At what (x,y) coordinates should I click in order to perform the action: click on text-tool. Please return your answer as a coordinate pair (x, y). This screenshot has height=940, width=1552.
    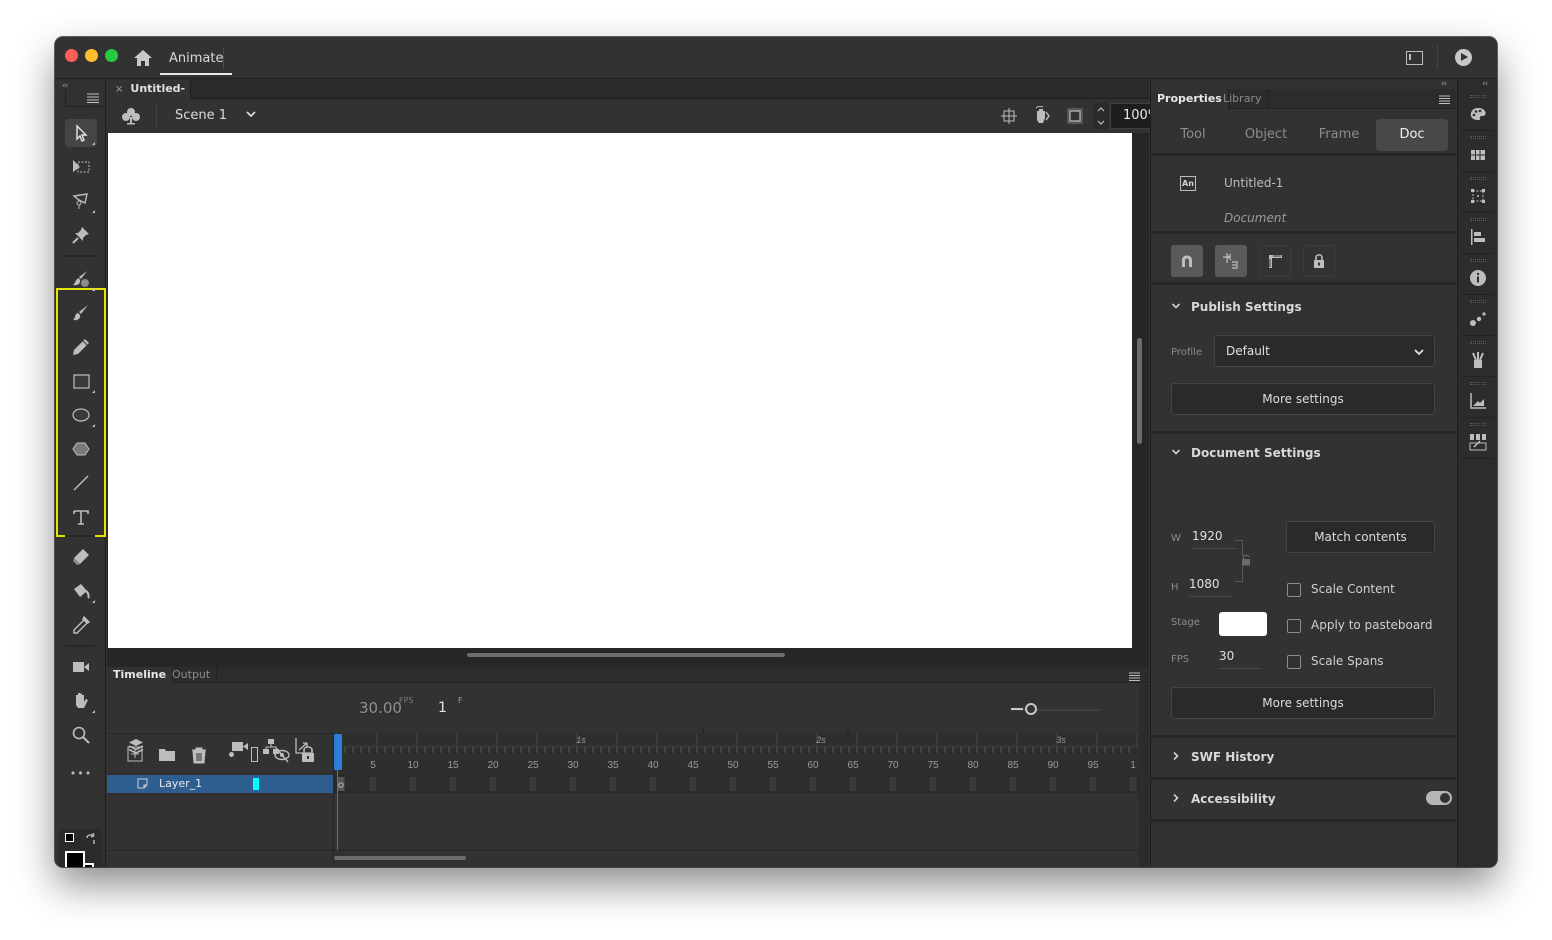
    Looking at the image, I should click on (81, 517).